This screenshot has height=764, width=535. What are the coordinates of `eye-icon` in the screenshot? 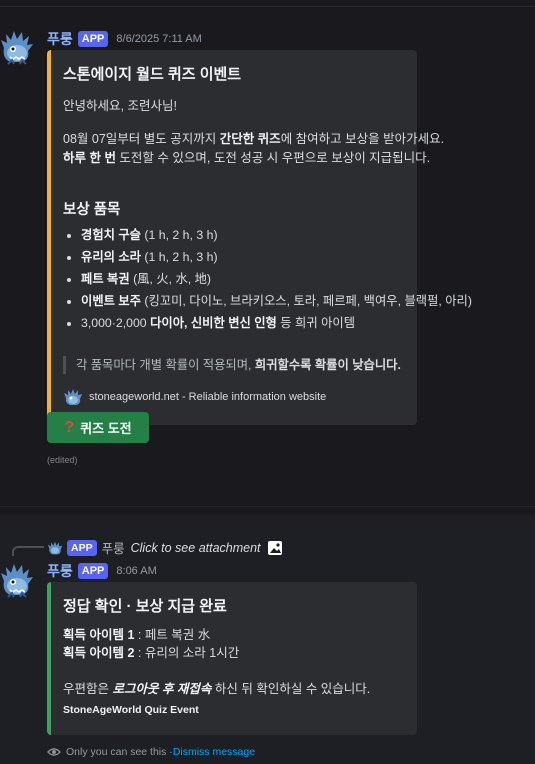 It's located at (54, 752).